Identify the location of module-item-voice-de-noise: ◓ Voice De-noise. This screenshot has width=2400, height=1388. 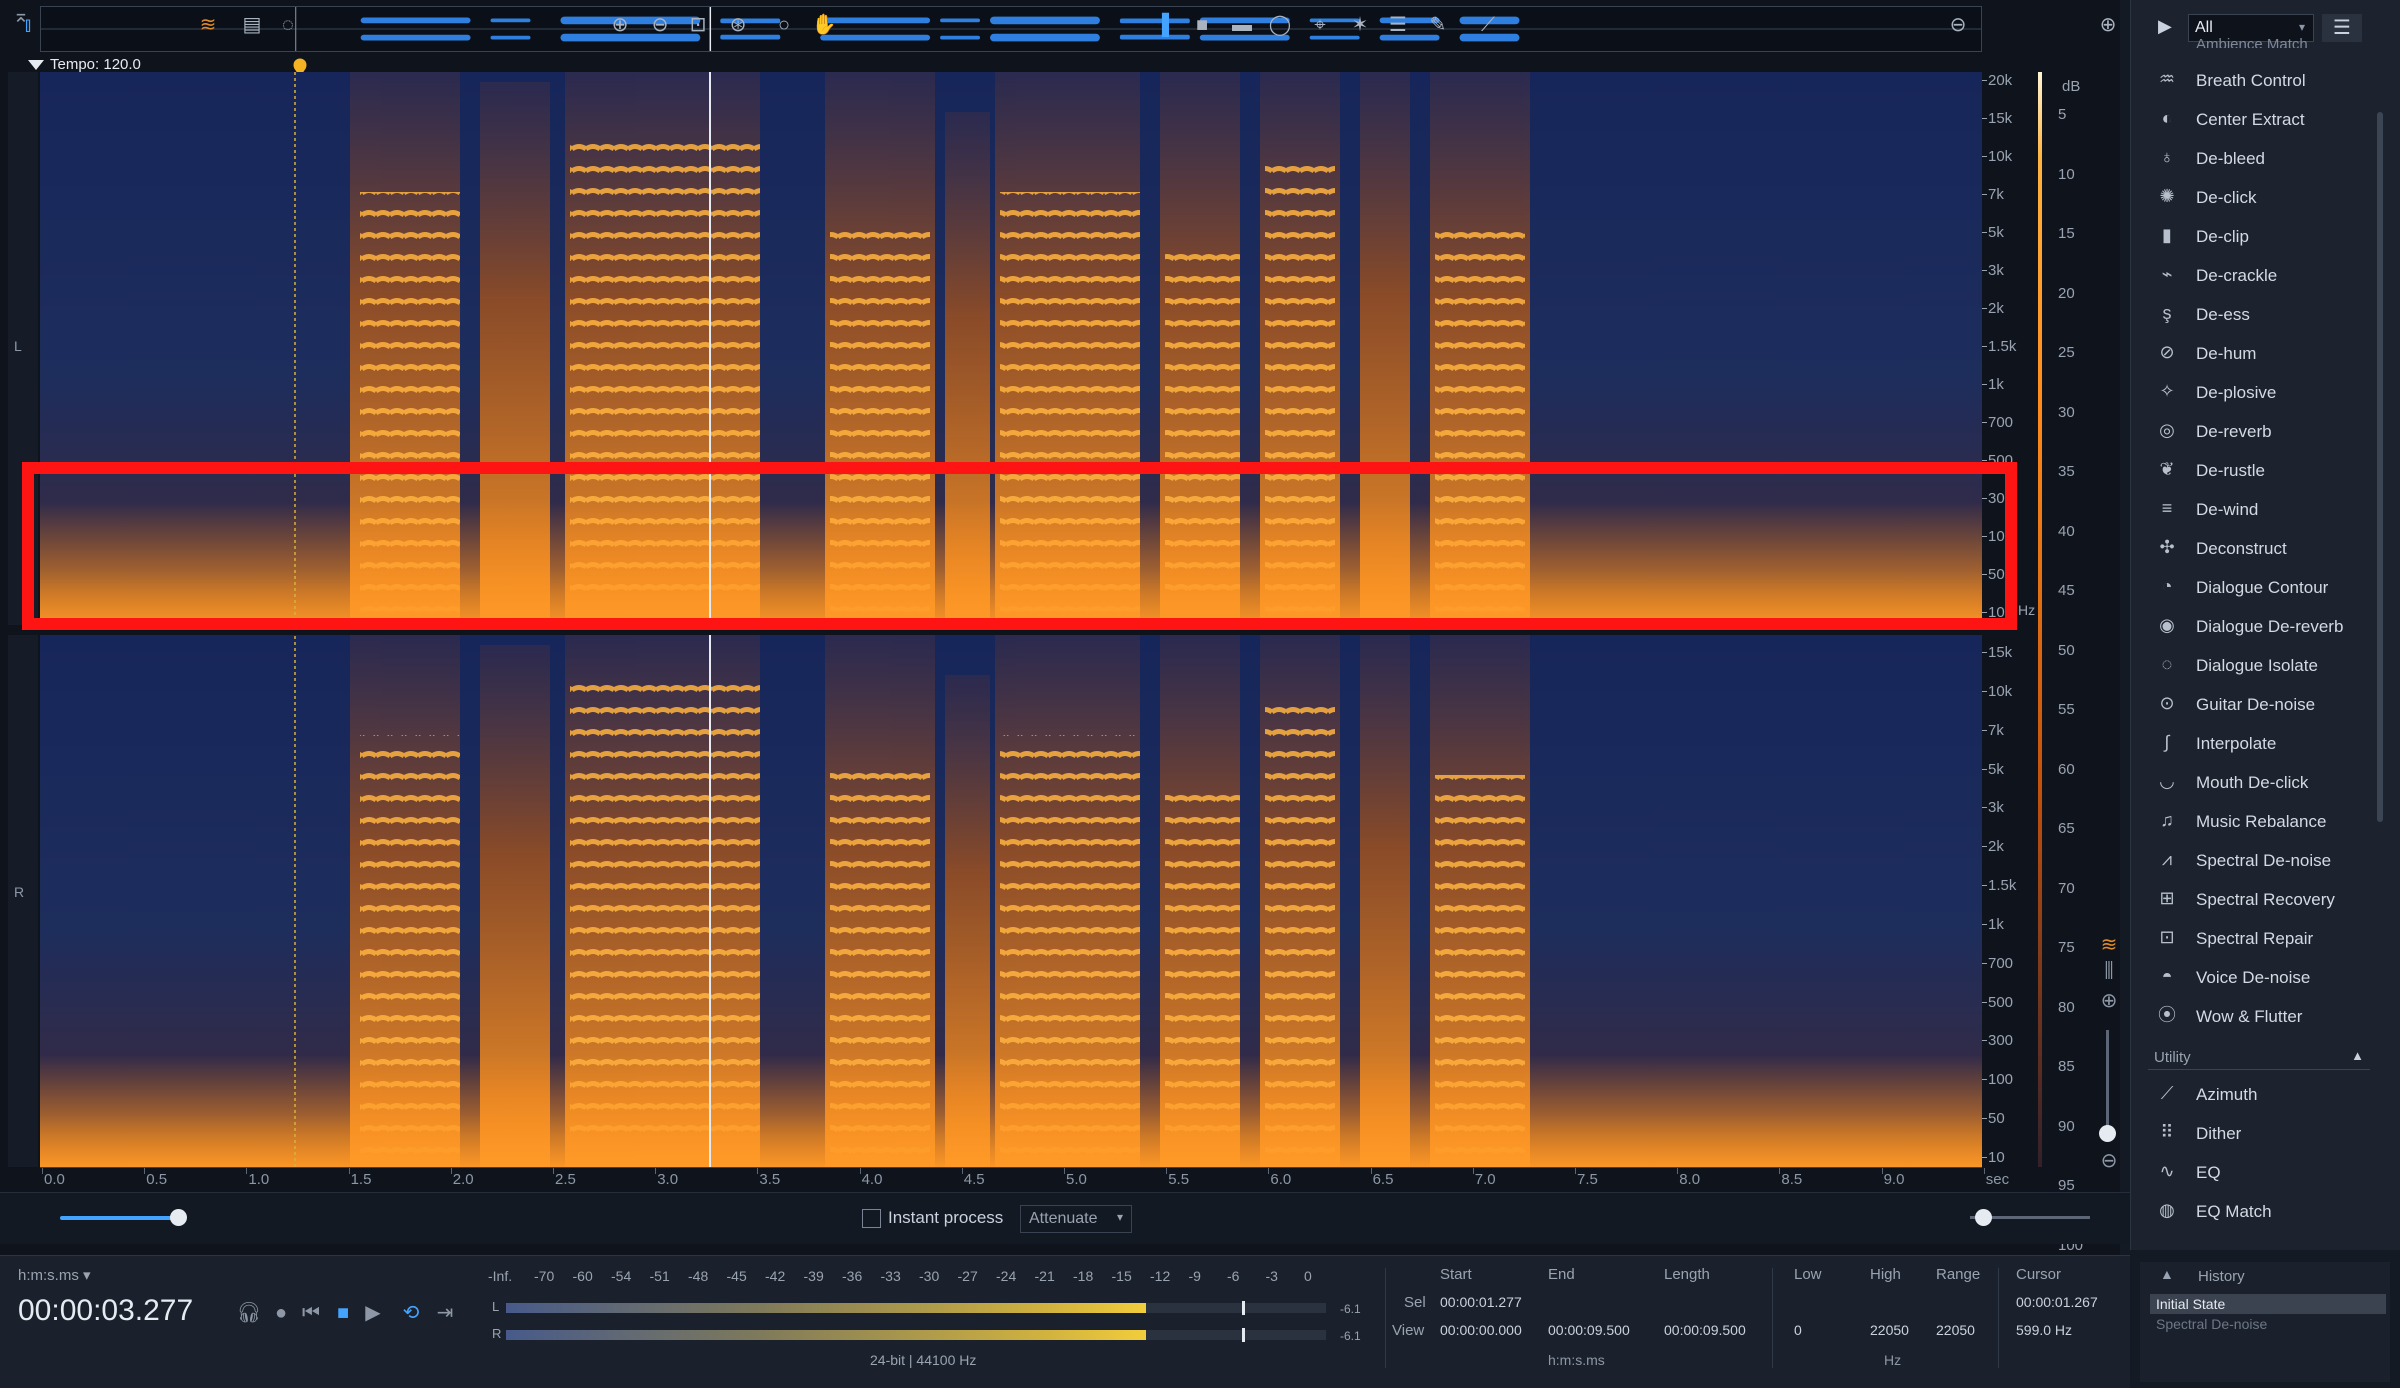
(2265, 977).